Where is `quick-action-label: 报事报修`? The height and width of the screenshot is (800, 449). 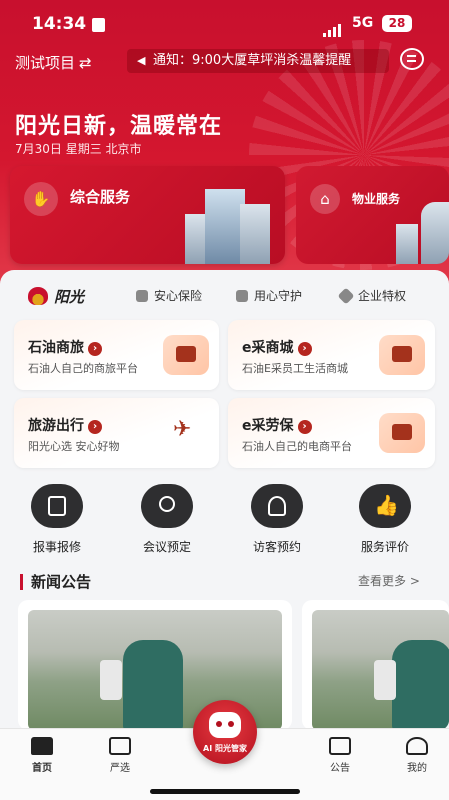
quick-action-label: 报事报修 is located at coordinates (56, 547).